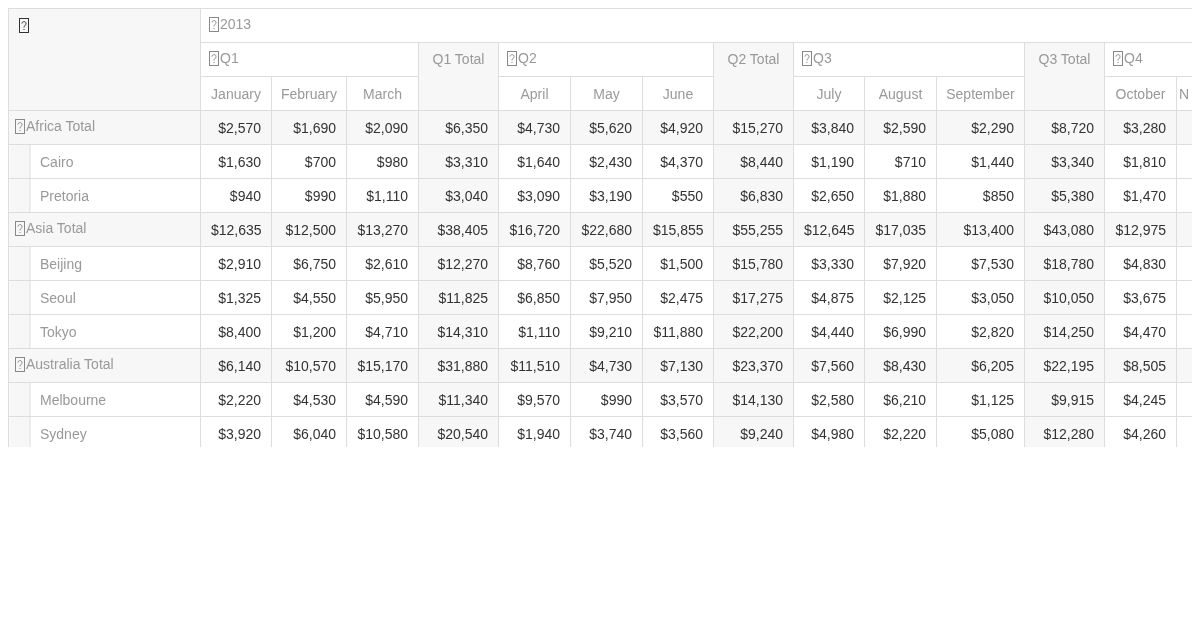 The height and width of the screenshot is (630, 1200). I want to click on value-cell: $6,350, so click(458, 127).